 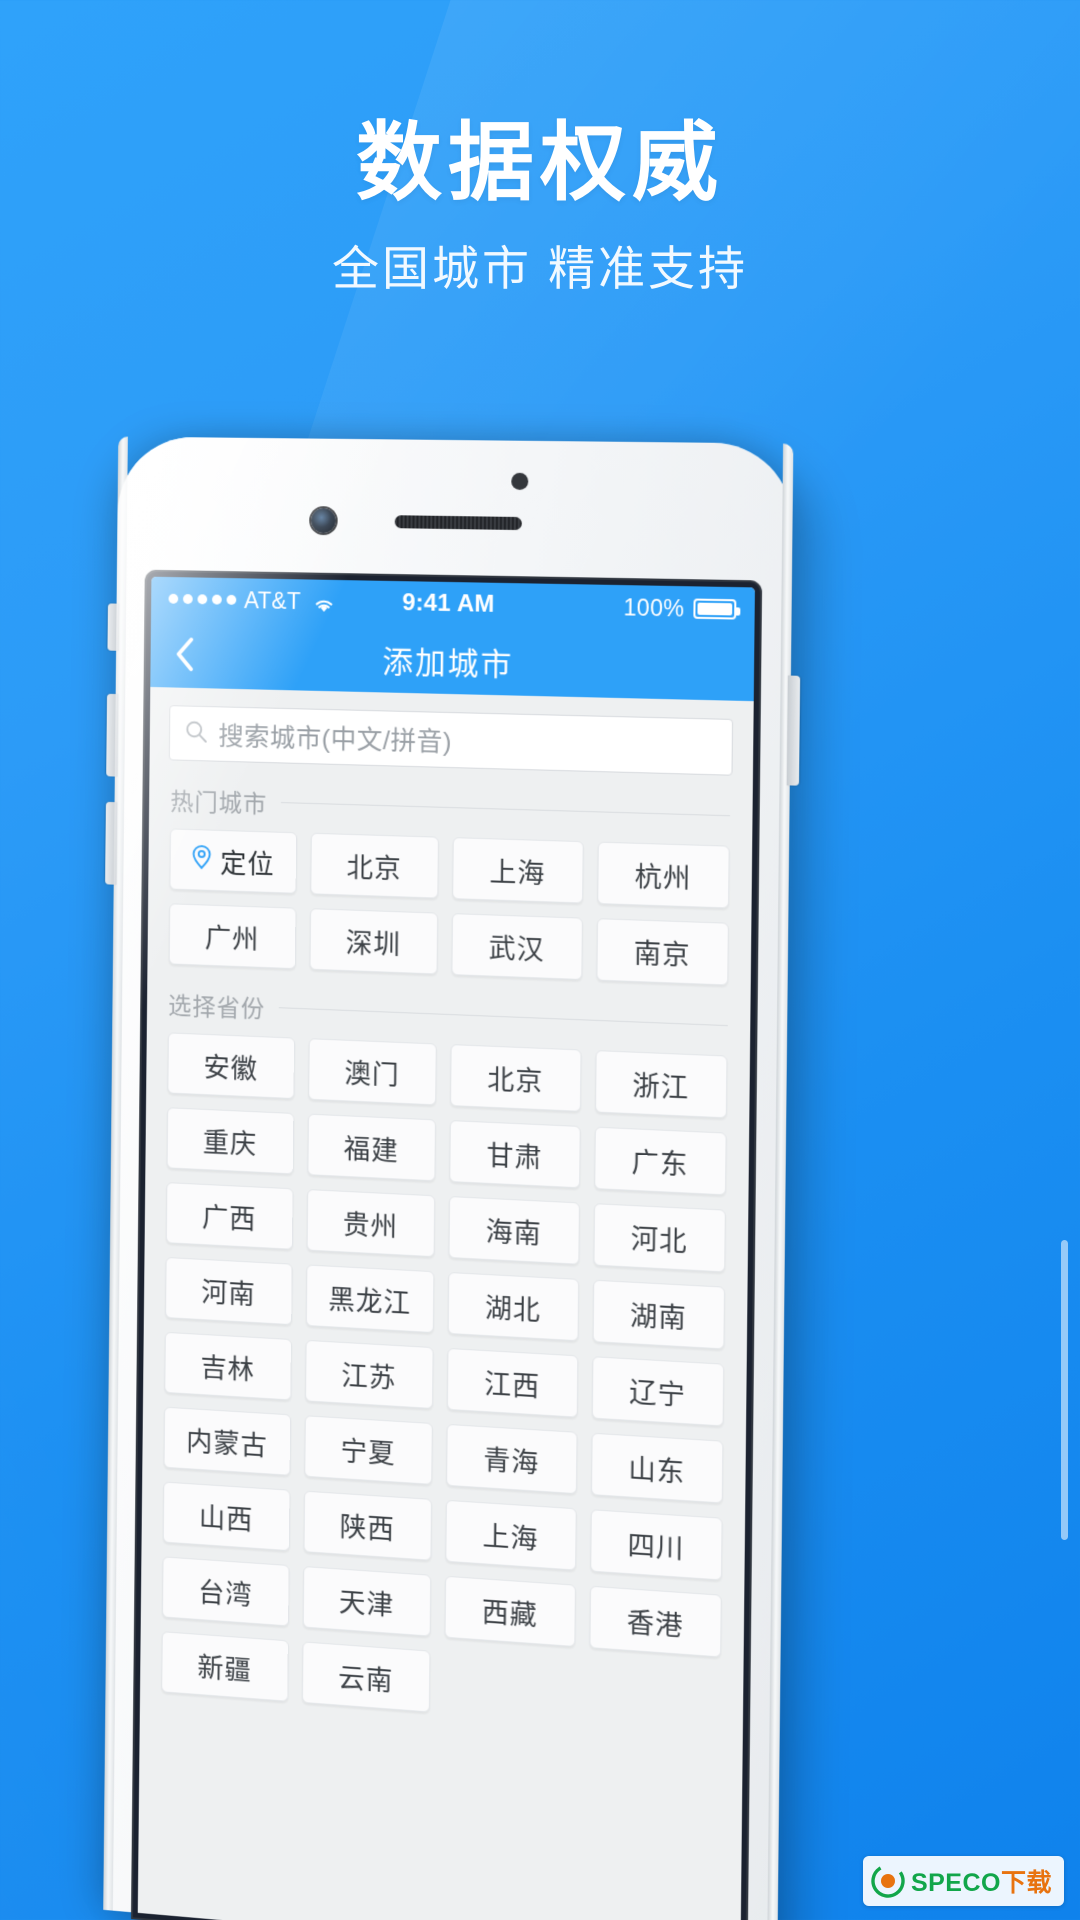 What do you see at coordinates (217, 1008) in the screenshot?
I see `provinces-label: 选择省份` at bounding box center [217, 1008].